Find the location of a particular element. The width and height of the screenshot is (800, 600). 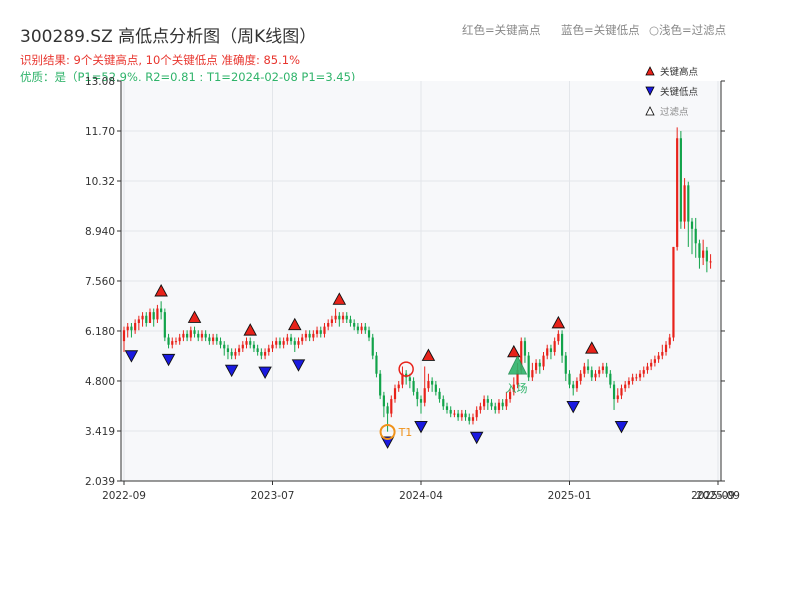

y-tick-label: 8.940 is located at coordinates (100, 232).